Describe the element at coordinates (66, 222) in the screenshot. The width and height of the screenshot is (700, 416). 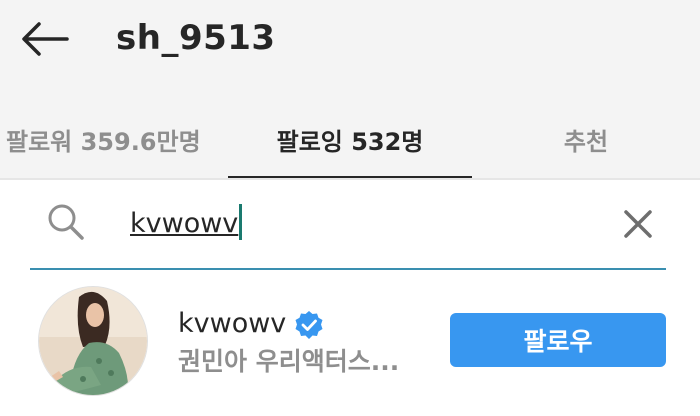
I see `search-icon` at that location.